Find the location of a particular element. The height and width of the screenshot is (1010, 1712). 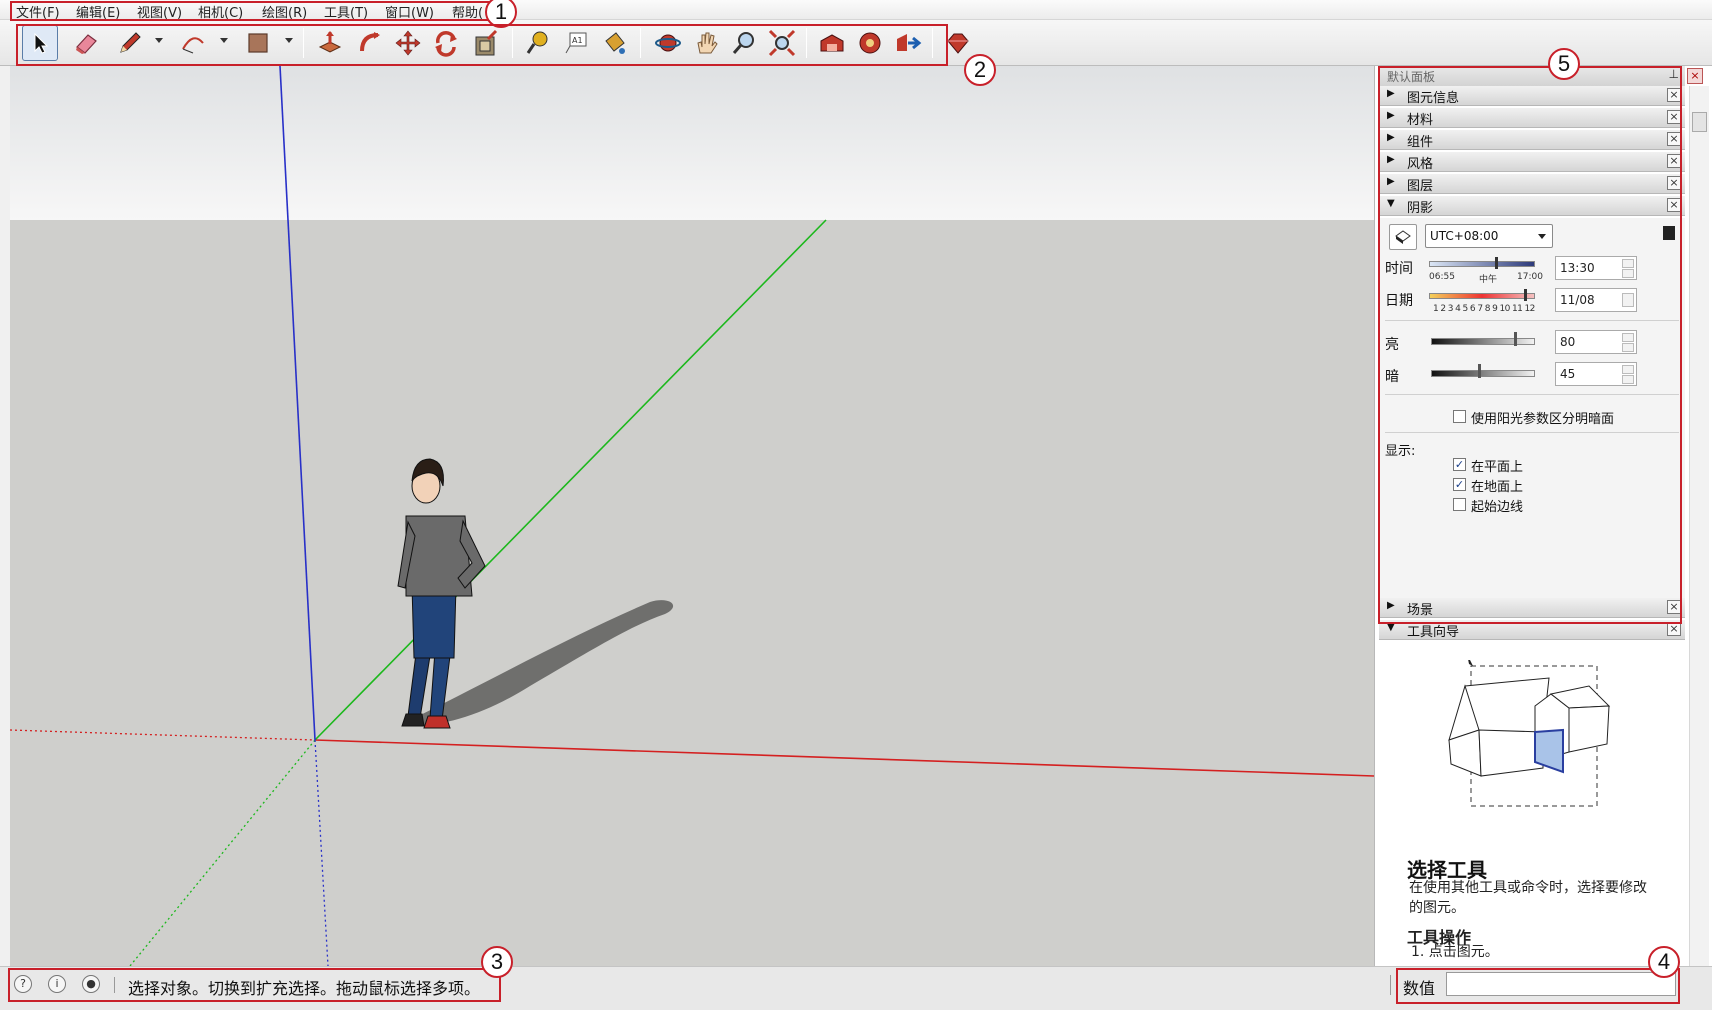

date-slider-track is located at coordinates (1482, 296).